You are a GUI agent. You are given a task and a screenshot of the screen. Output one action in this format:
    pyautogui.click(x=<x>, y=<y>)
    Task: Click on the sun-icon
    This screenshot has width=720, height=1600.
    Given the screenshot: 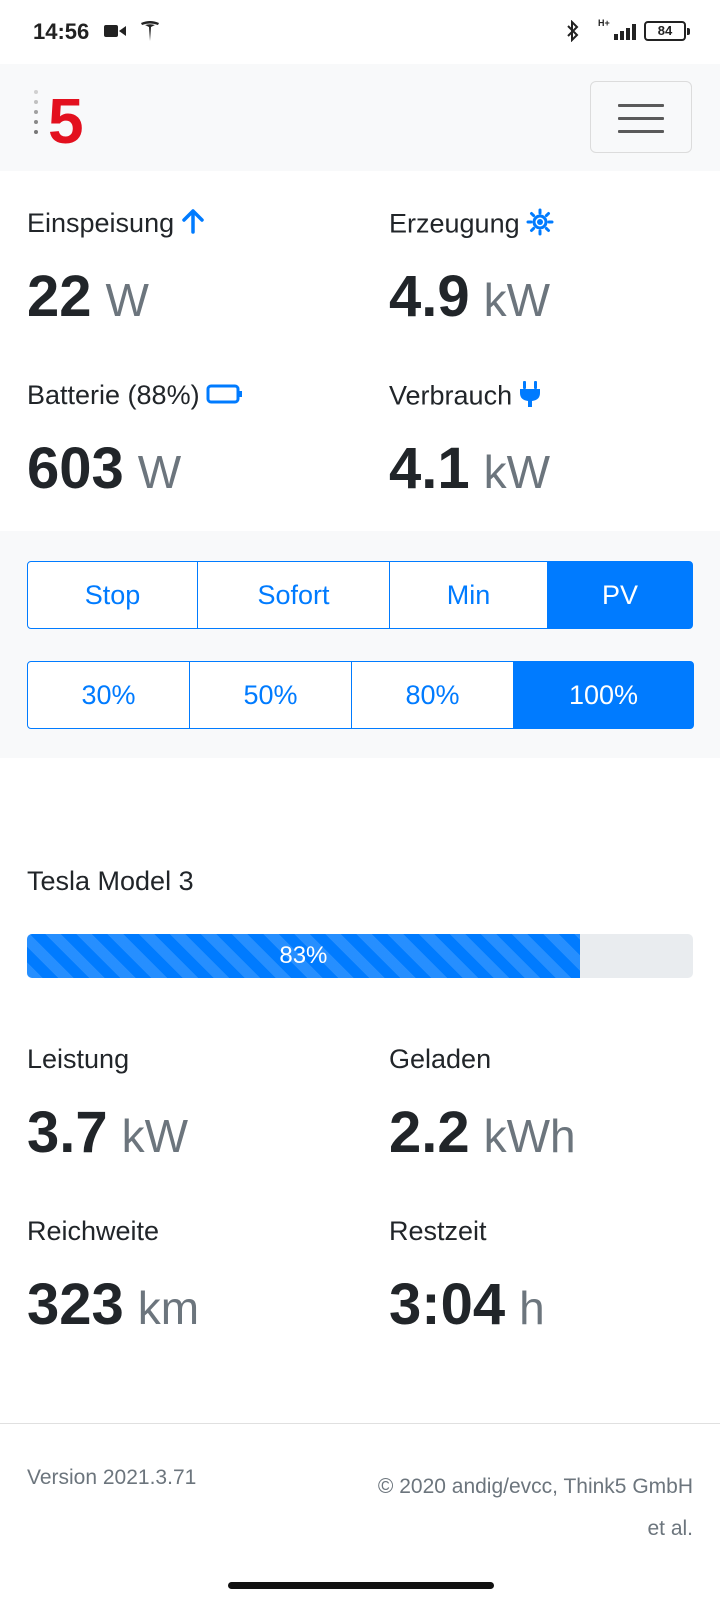 What is the action you would take?
    pyautogui.click(x=540, y=225)
    